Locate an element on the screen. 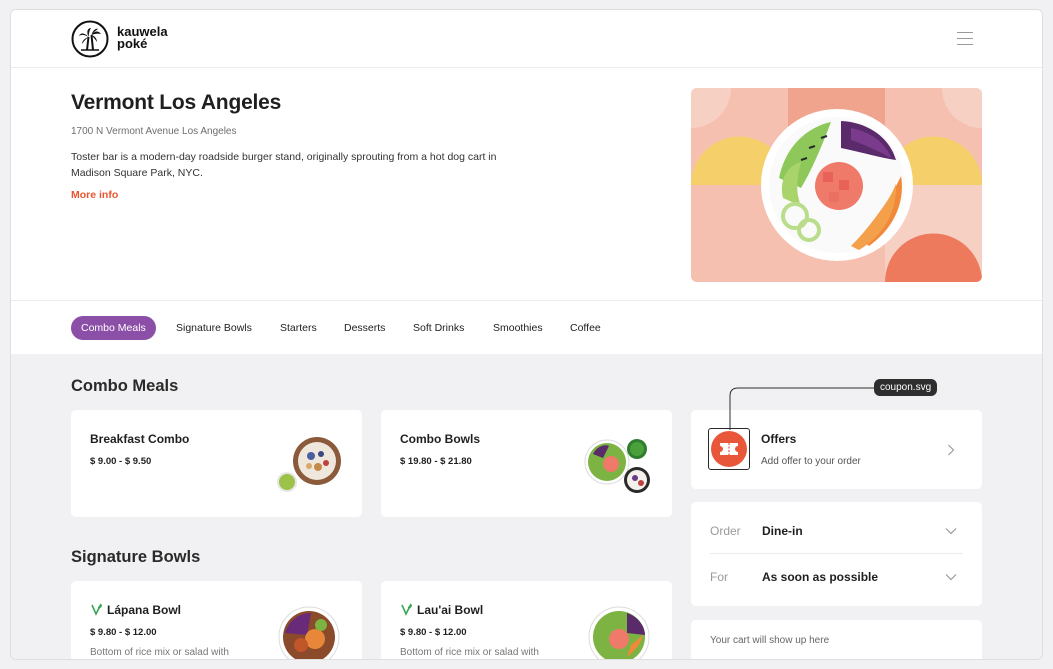 This screenshot has width=1053, height=669. coupon-icon is located at coordinates (729, 449).